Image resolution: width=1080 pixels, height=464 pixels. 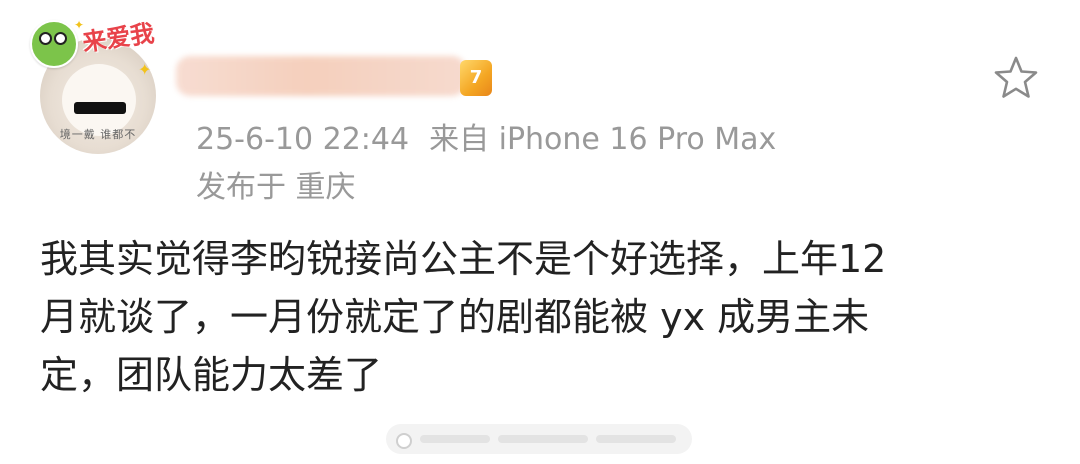 What do you see at coordinates (100, 108) in the screenshot?
I see `sunglasses-decoration` at bounding box center [100, 108].